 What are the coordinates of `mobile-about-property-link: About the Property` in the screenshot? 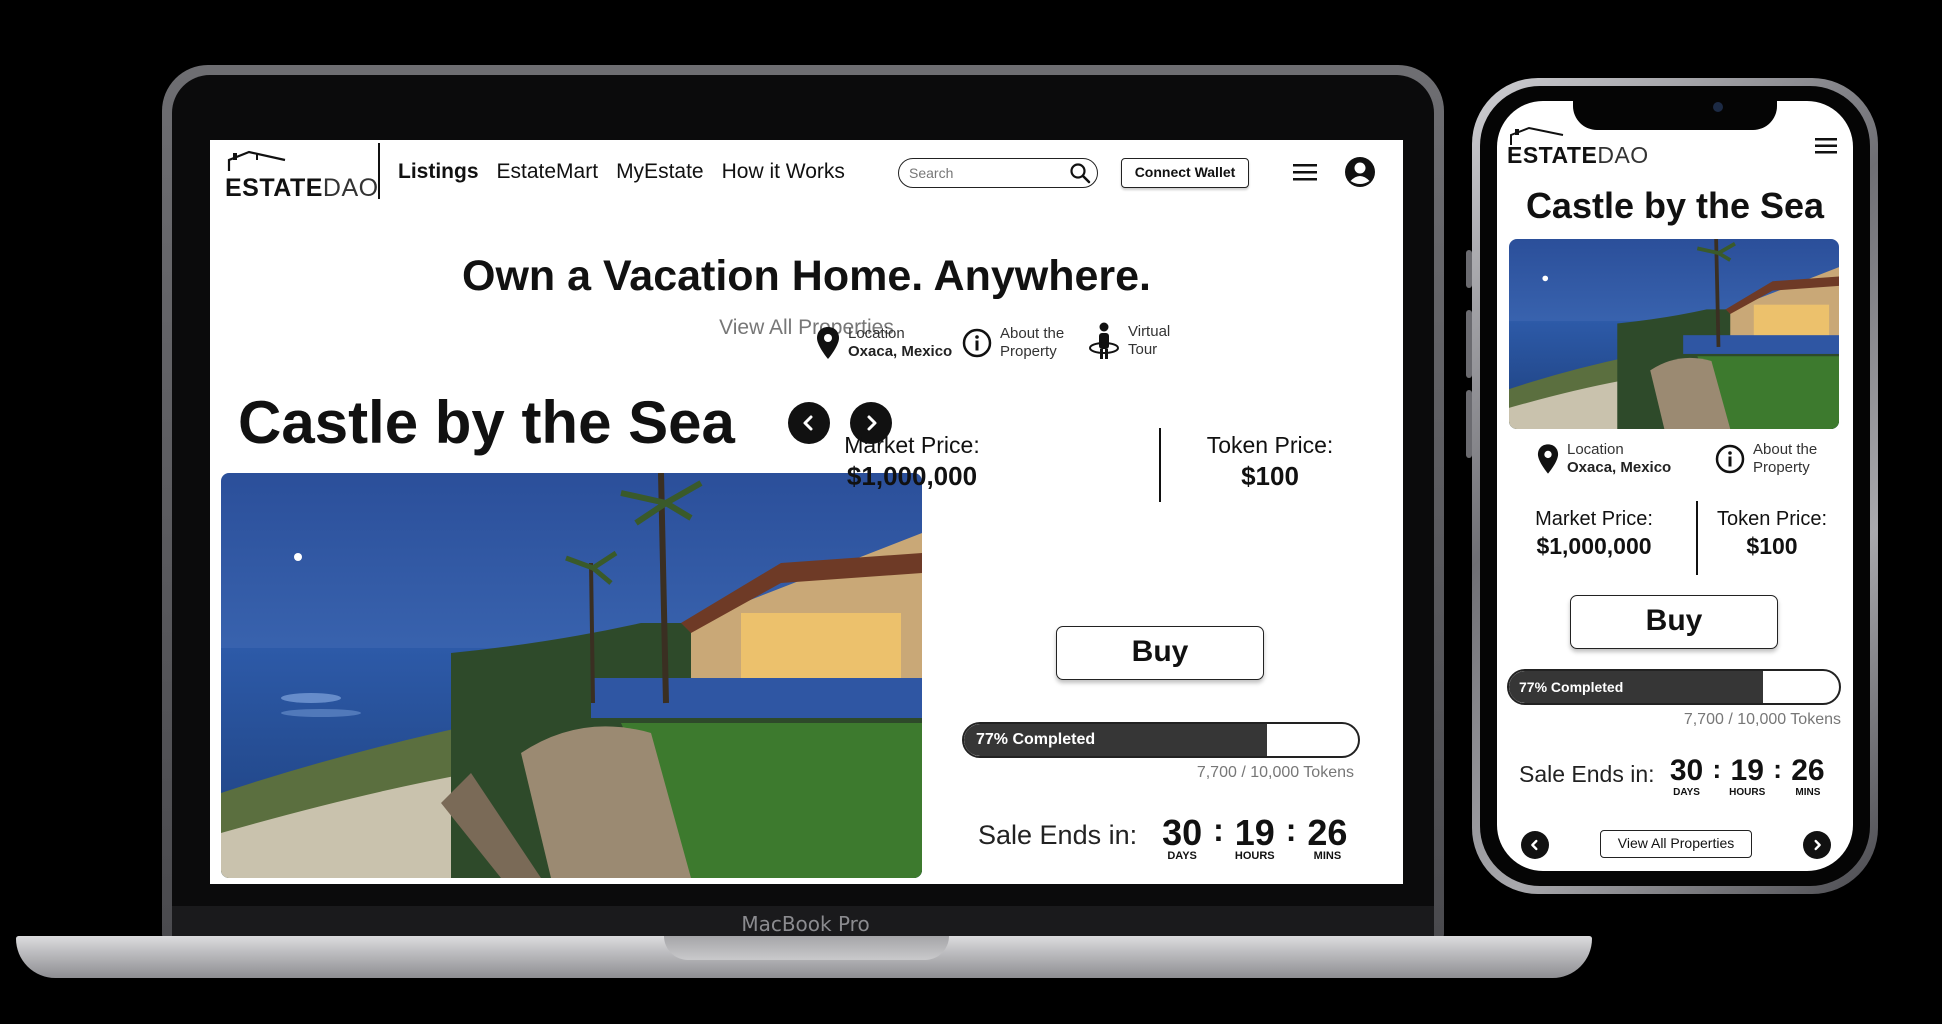 It's located at (1766, 459).